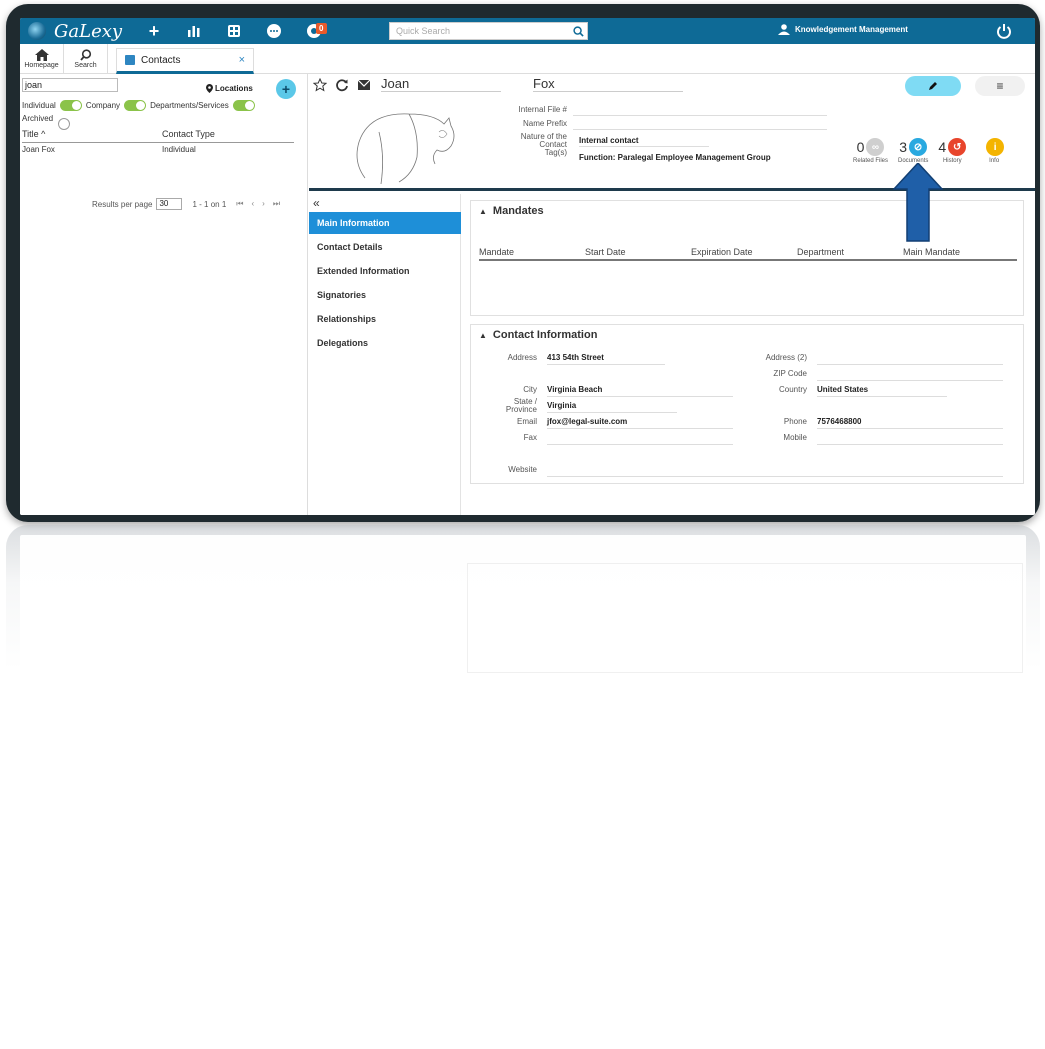 Image resolution: width=1045 pixels, height=1049 pixels. I want to click on documents-stat: 3 ⊘ Documents, so click(913, 151).